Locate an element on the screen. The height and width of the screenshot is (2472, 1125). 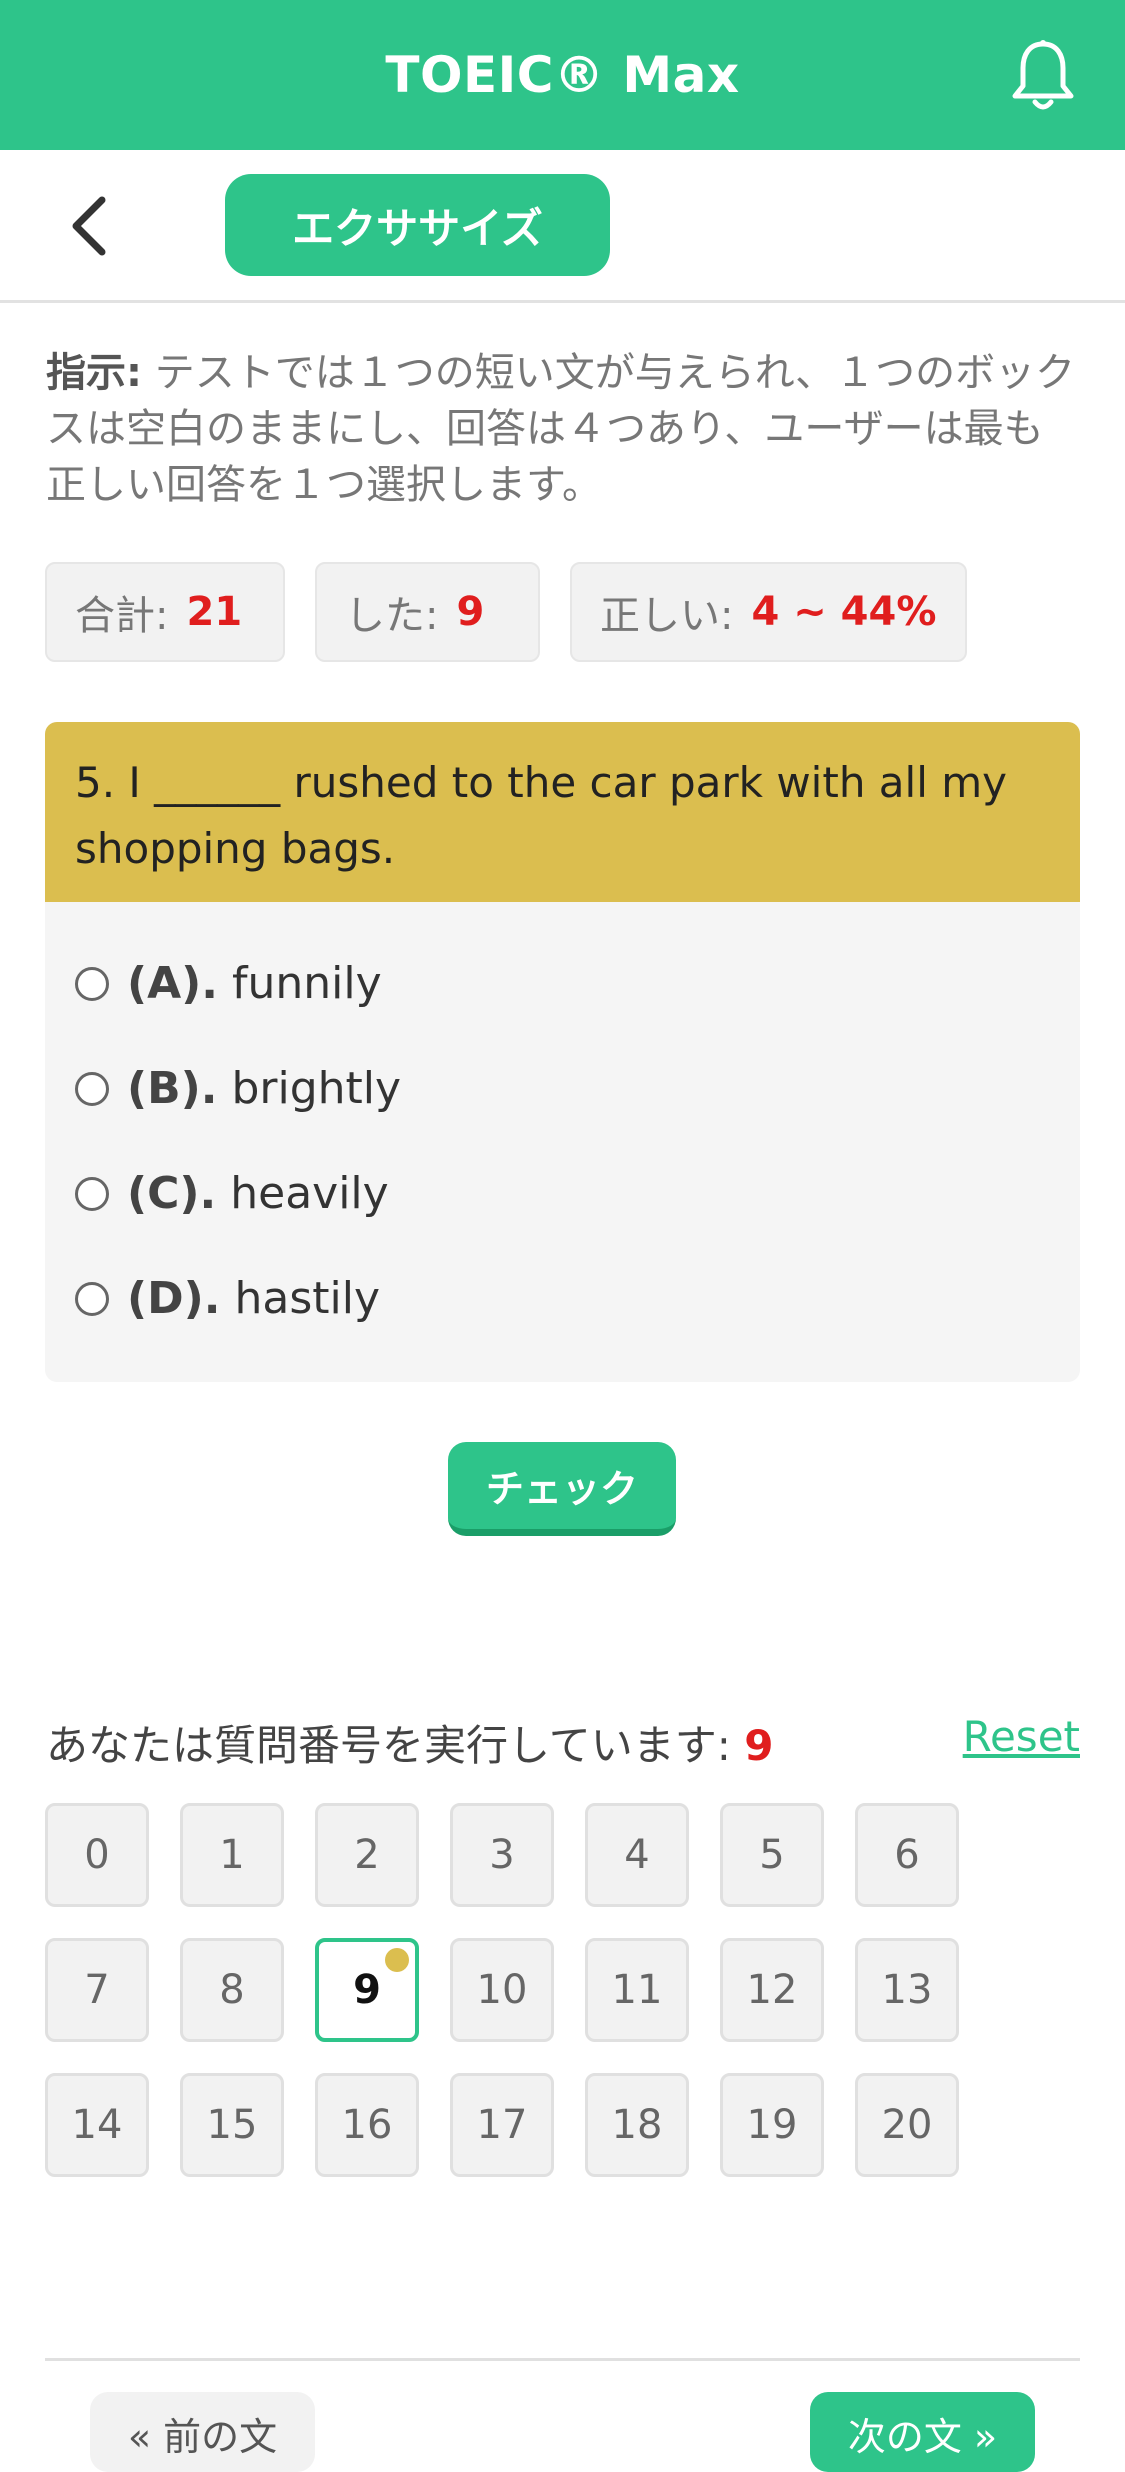
previous-sentence-button: « 前の文 is located at coordinates (202, 2432).